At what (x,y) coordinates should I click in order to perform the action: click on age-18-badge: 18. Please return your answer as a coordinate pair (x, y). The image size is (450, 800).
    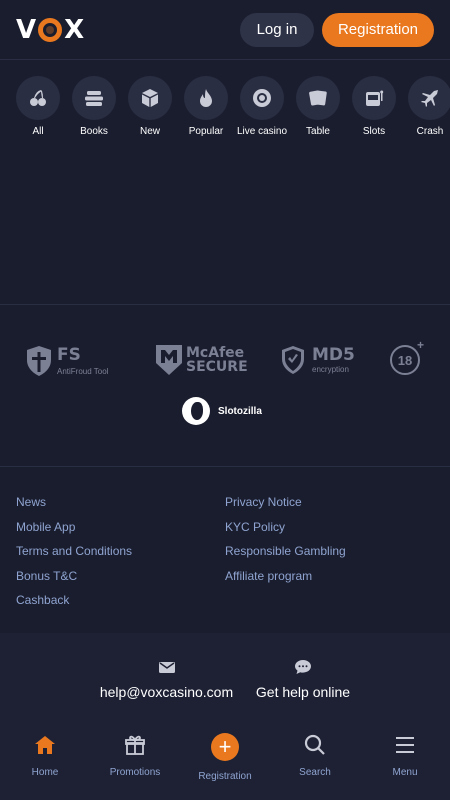
    Looking at the image, I should click on (407, 356).